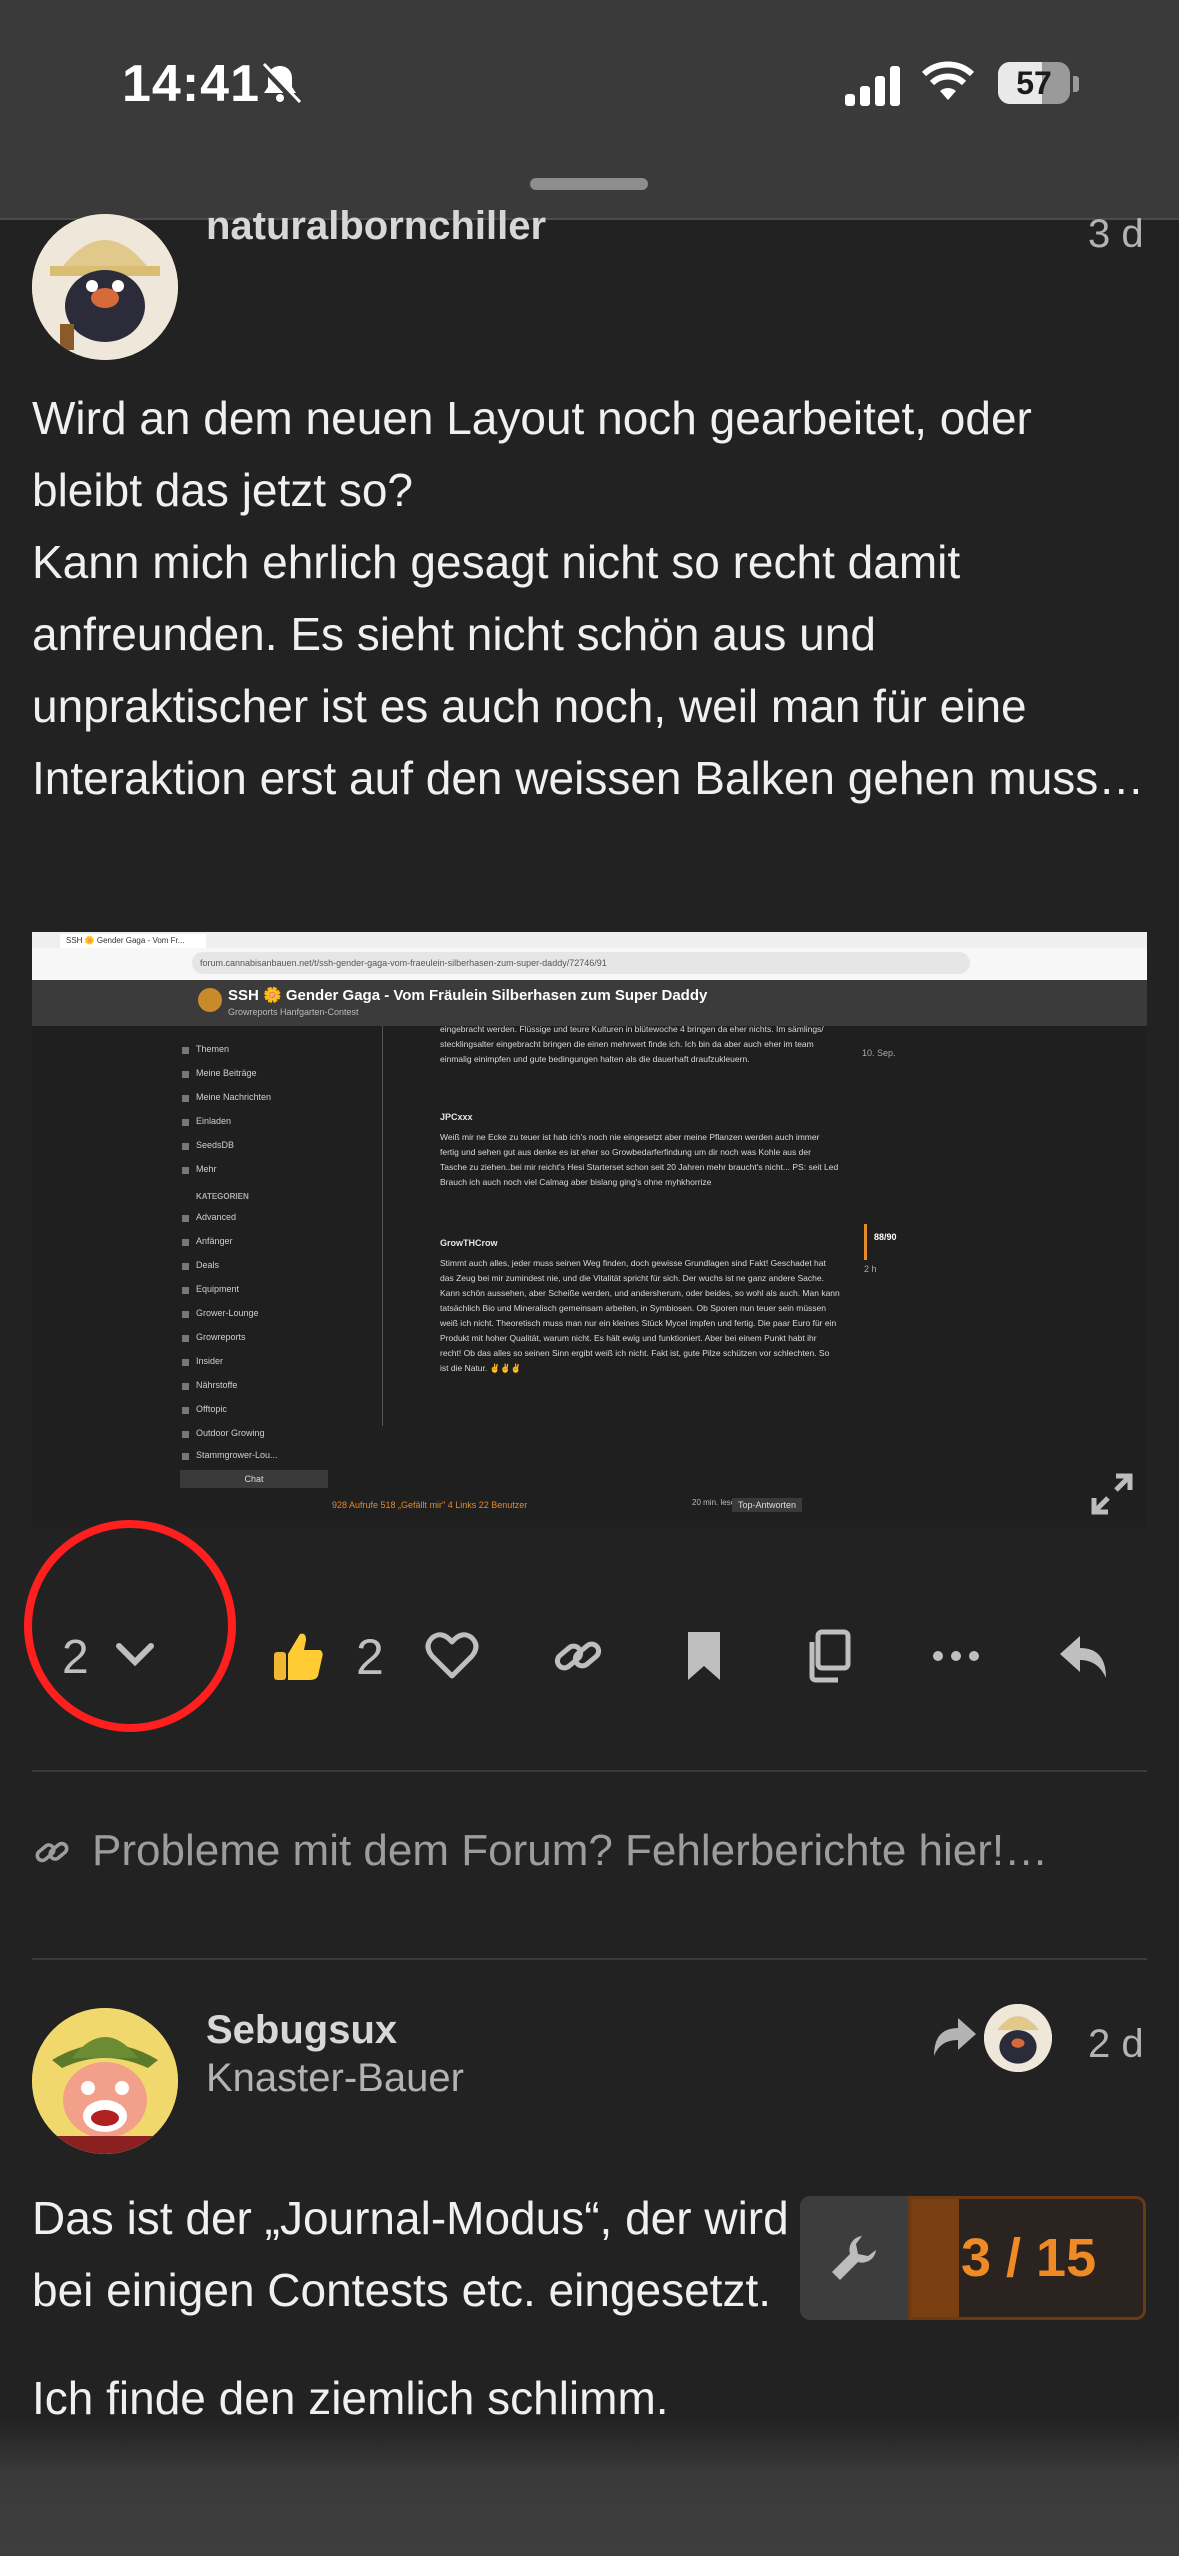 This screenshot has height=2556, width=1179. I want to click on timeline-position: 88/90, so click(885, 1237).